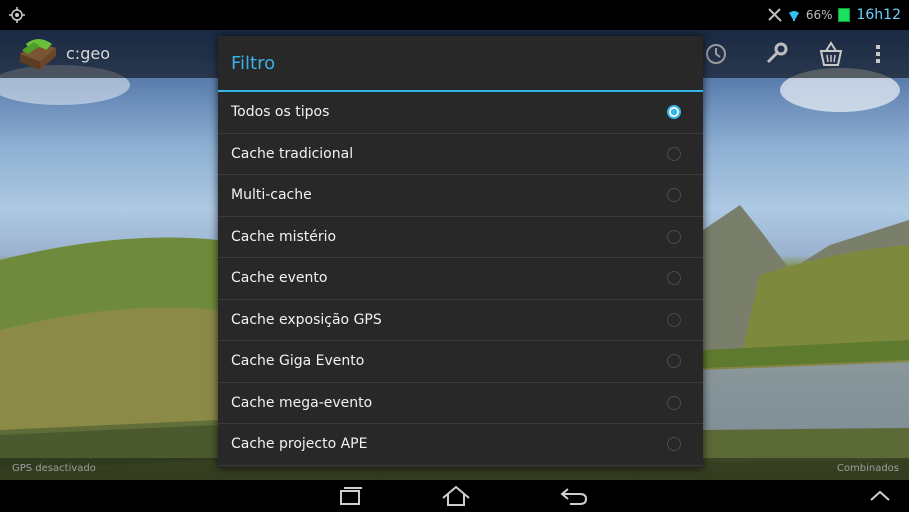  What do you see at coordinates (280, 112) in the screenshot?
I see `filter-option-label: Todos os tipos` at bounding box center [280, 112].